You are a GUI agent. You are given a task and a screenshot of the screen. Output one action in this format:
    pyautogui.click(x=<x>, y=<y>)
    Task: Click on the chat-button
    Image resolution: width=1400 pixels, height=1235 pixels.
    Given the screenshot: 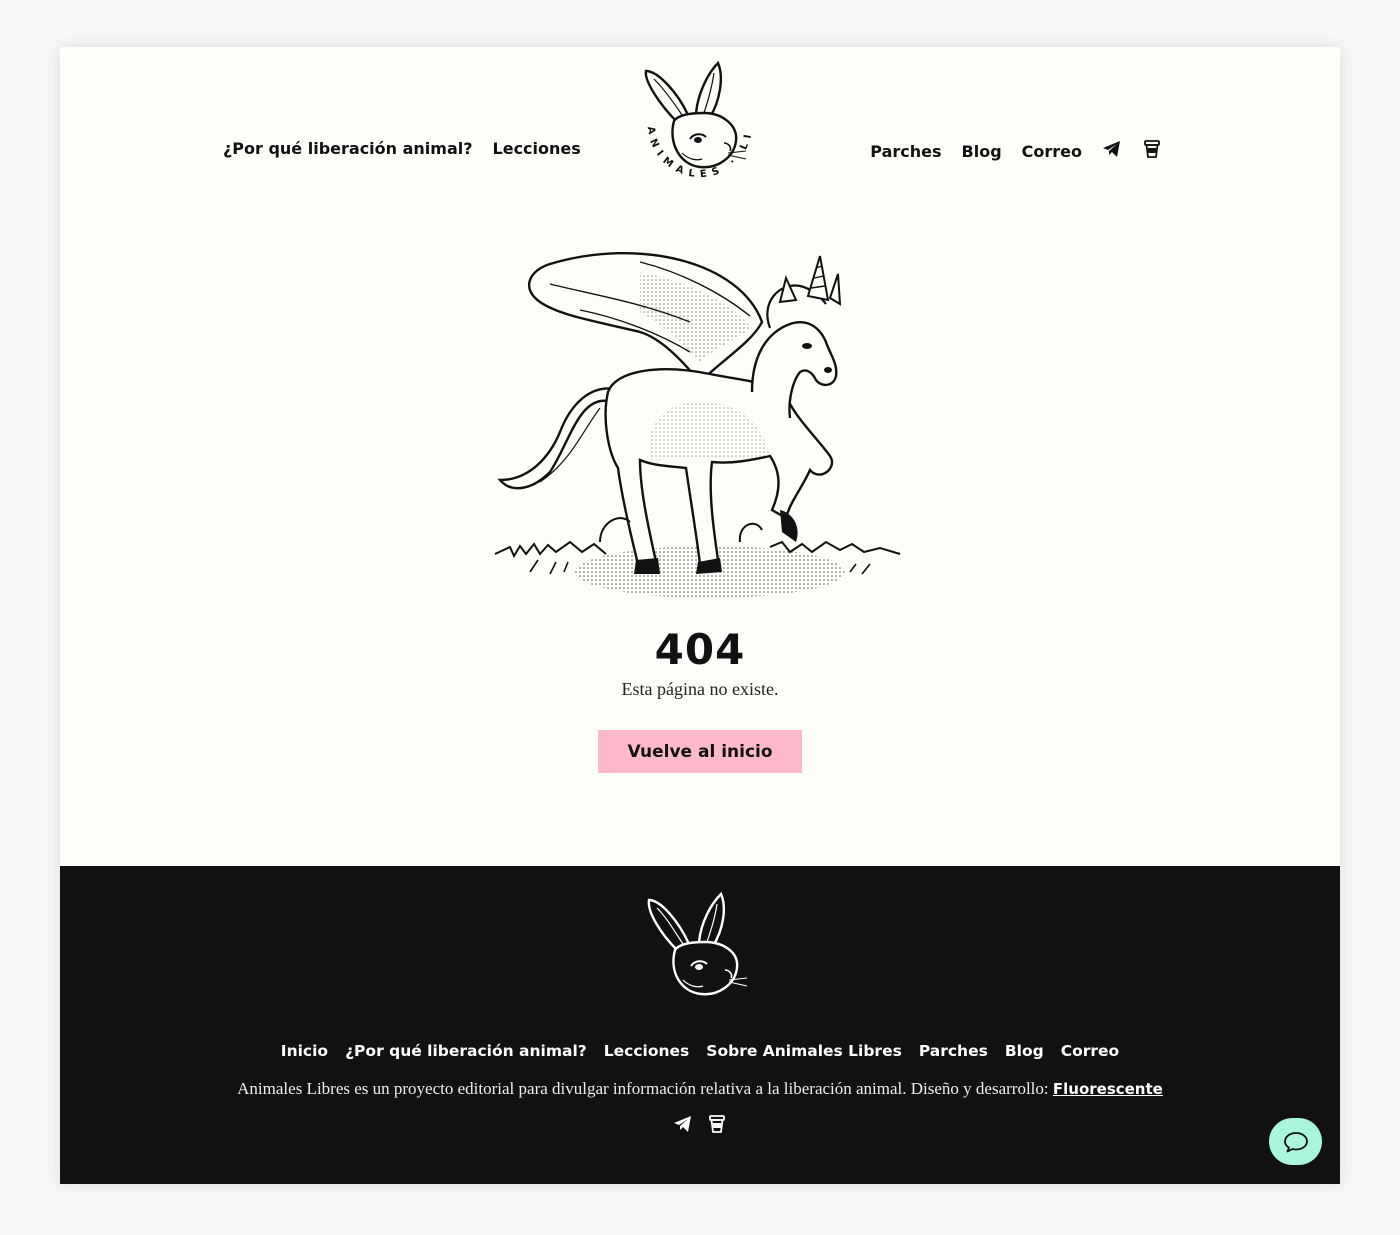 What is the action you would take?
    pyautogui.click(x=1295, y=1141)
    